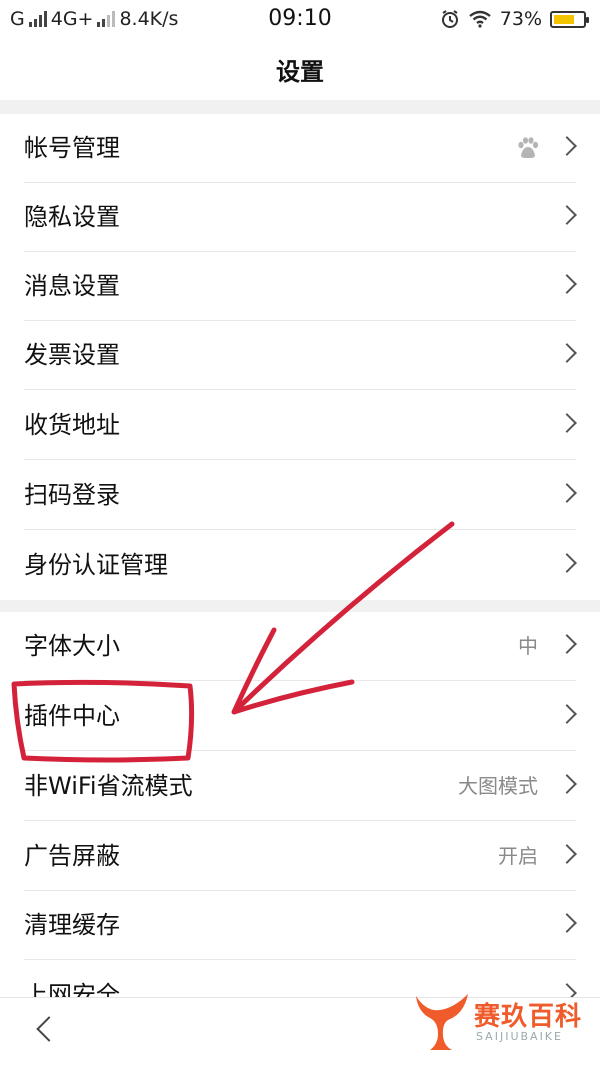  I want to click on back-arrow-icon, so click(49, 1029).